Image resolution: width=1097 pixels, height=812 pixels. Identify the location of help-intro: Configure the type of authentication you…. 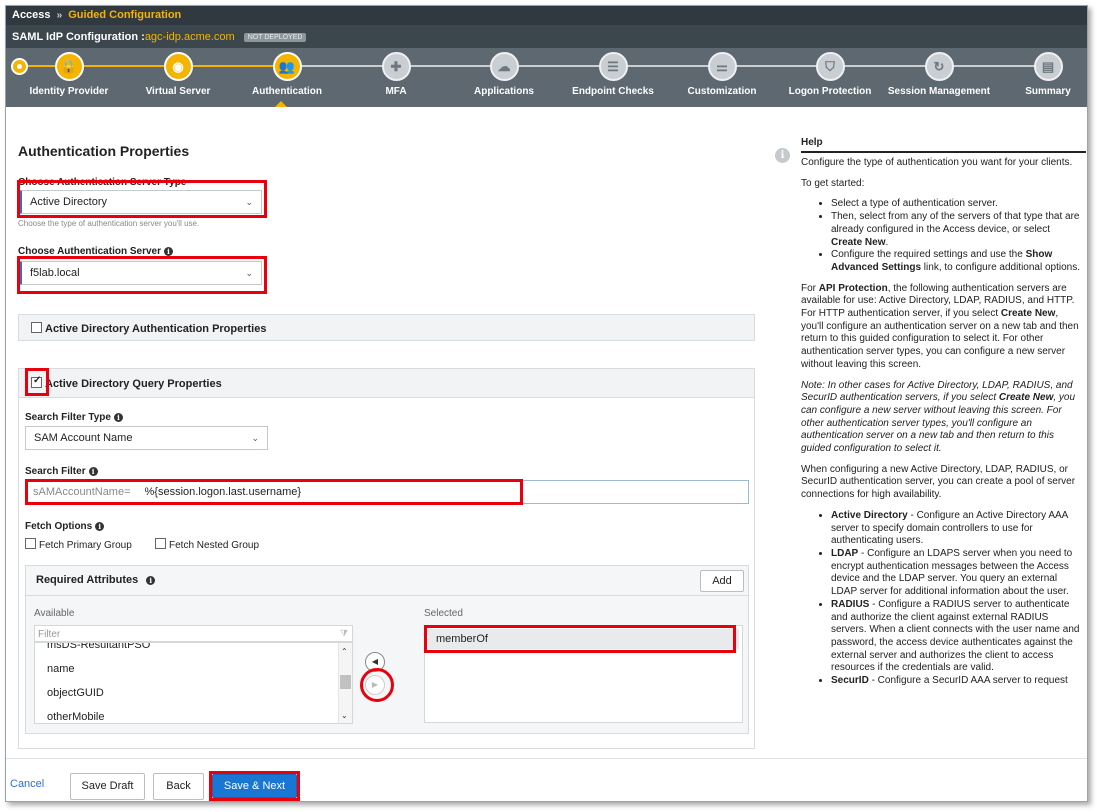
(937, 162).